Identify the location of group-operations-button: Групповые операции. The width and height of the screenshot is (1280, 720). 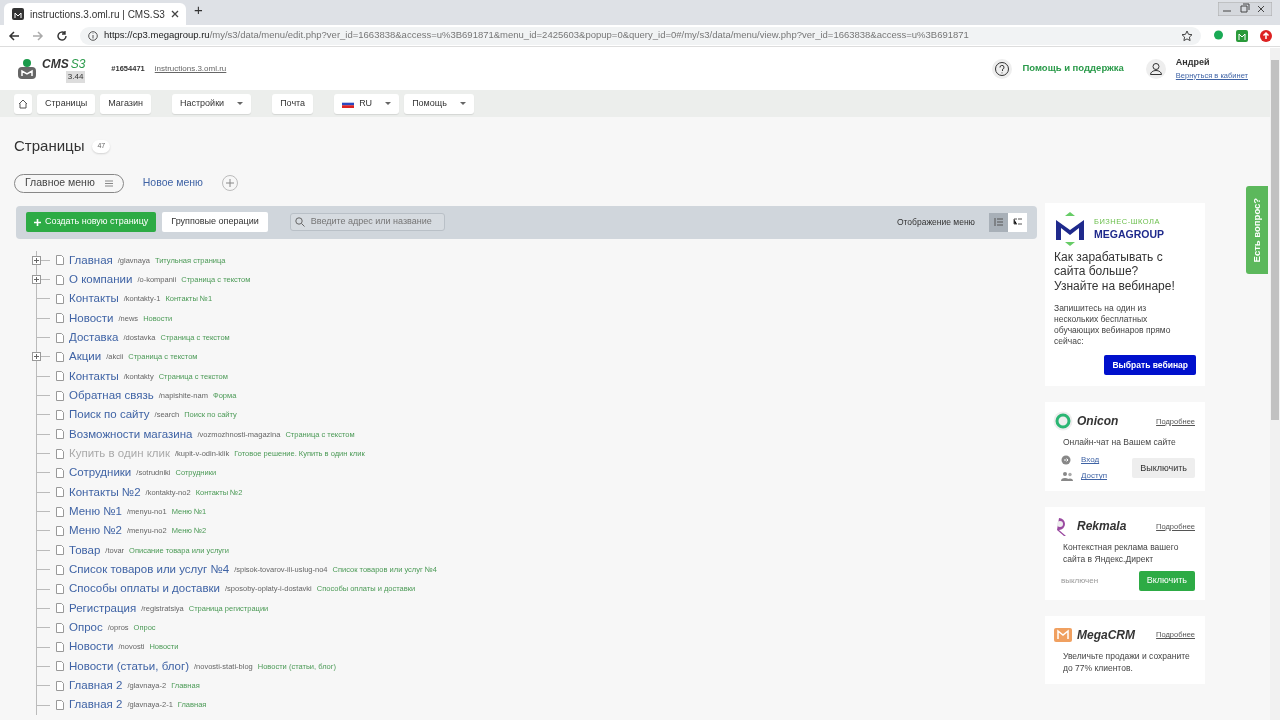
(215, 222).